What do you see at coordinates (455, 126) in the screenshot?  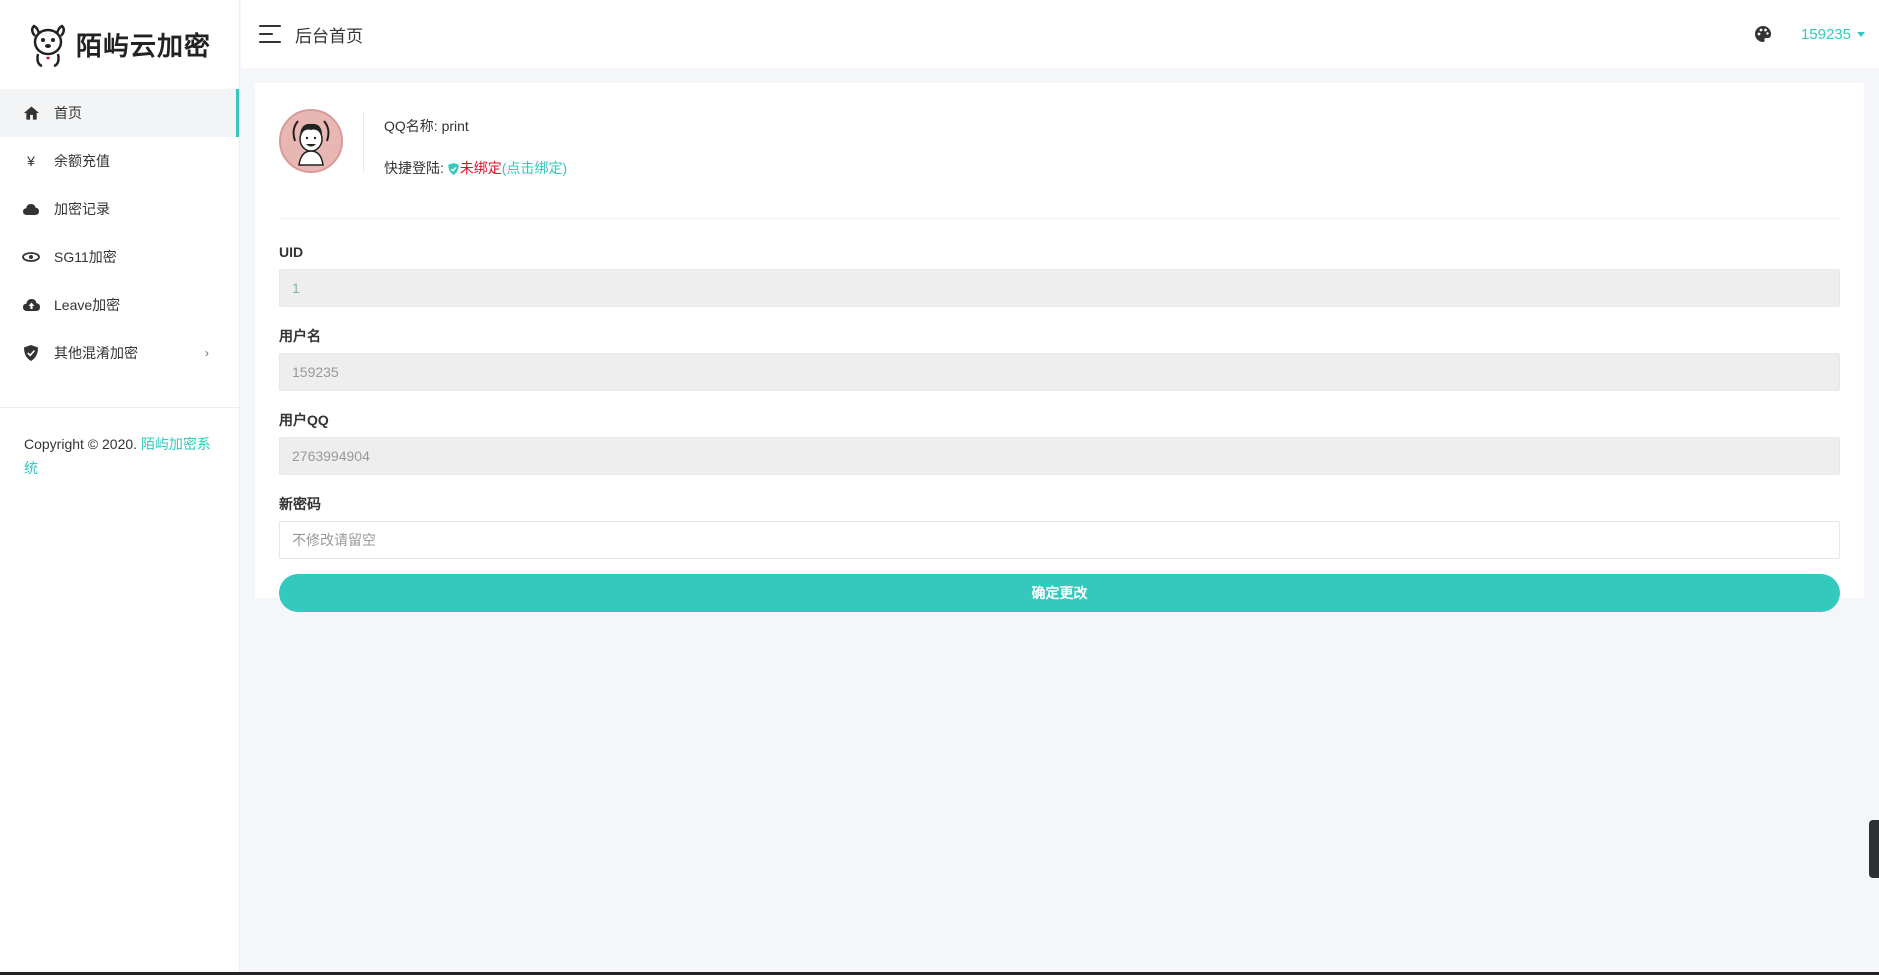 I see `qq-name-value: print` at bounding box center [455, 126].